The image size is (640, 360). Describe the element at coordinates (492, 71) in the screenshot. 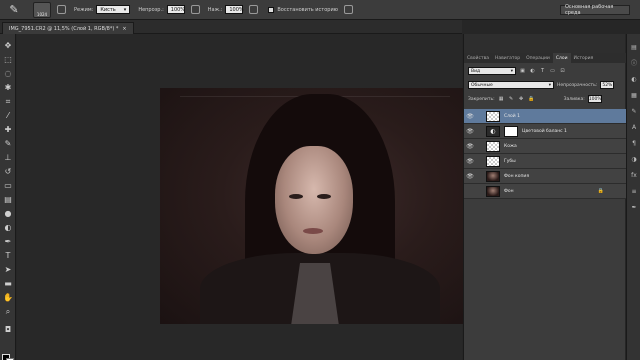

I see `layer-filter-select: Вид ▾` at that location.